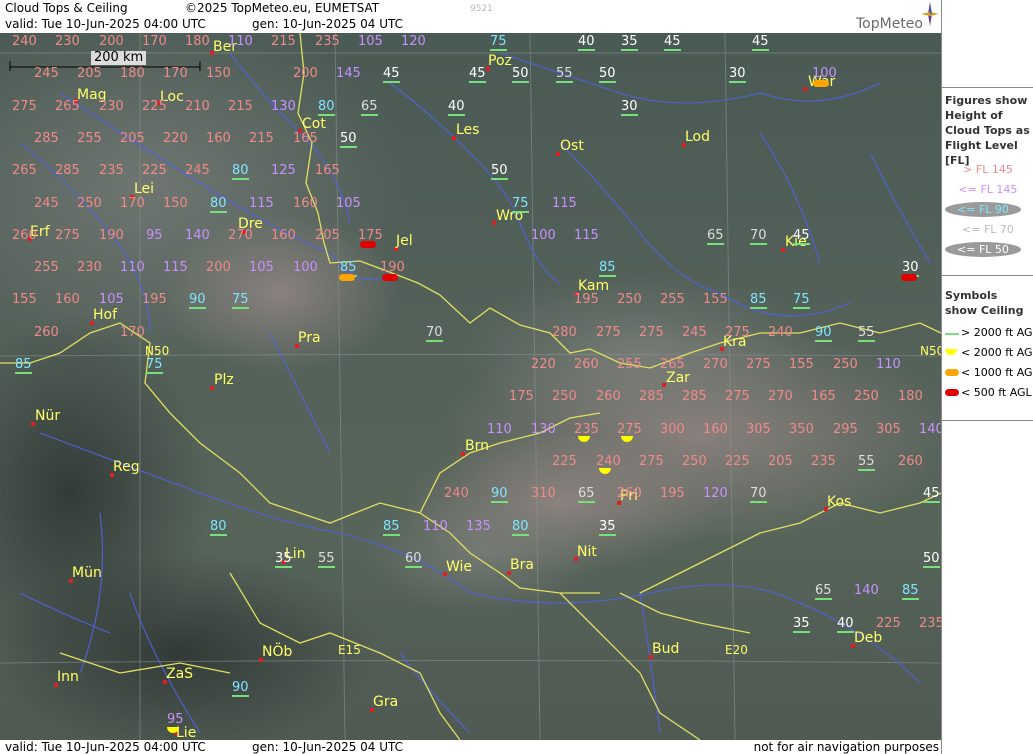  What do you see at coordinates (698, 137) in the screenshot?
I see `city-label: Lod` at bounding box center [698, 137].